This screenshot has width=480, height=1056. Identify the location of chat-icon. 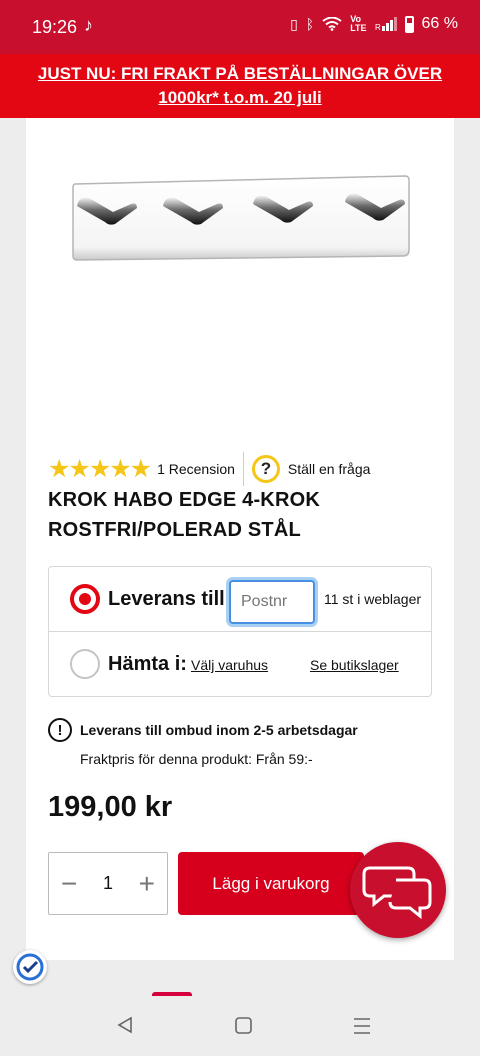
(397, 893).